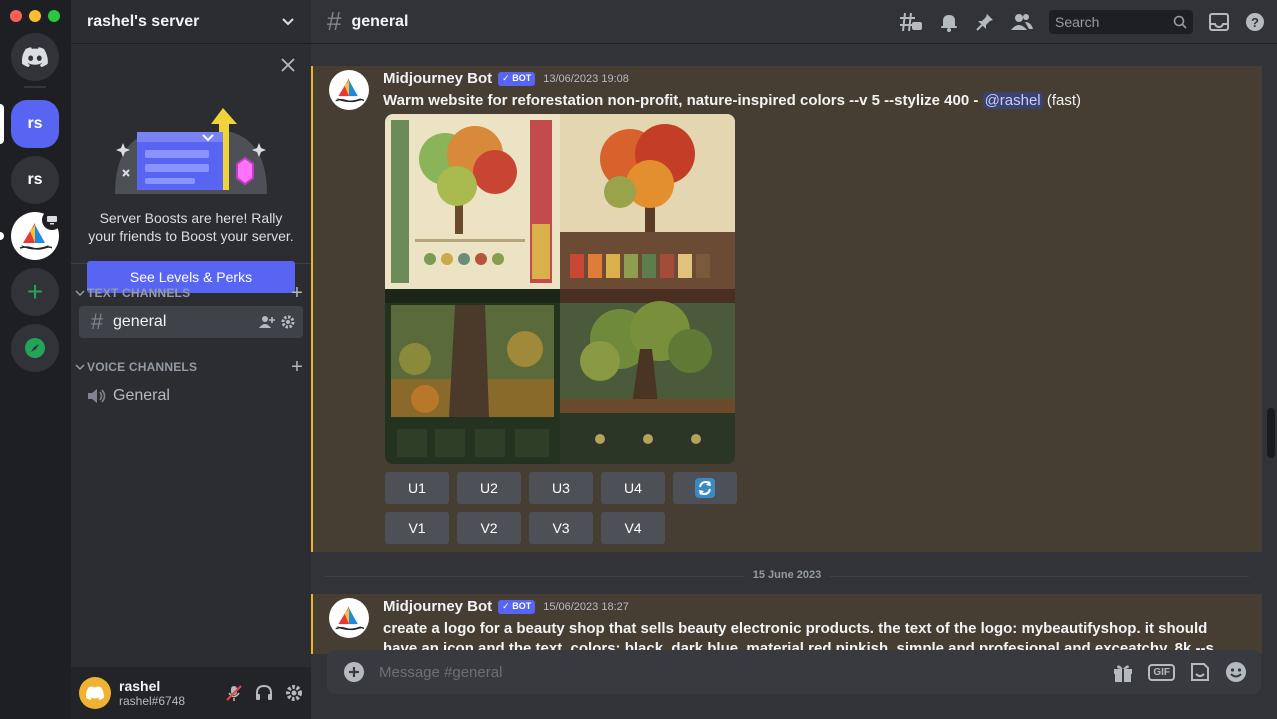 The height and width of the screenshot is (719, 1277). I want to click on message-composer: Message #general GIF, so click(794, 672).